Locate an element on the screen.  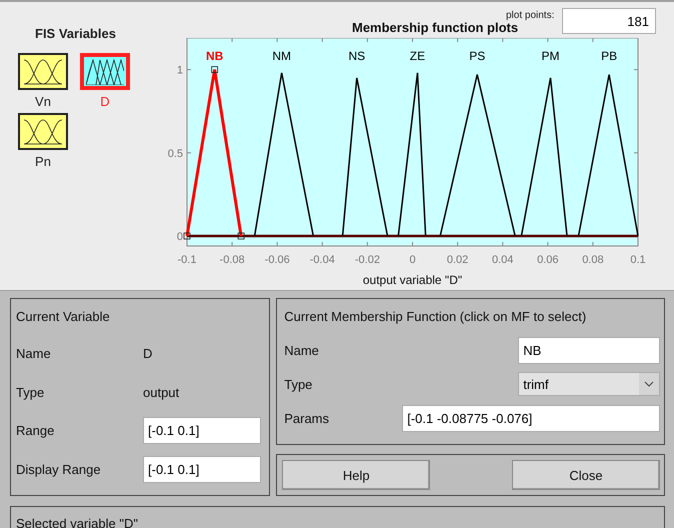
mf-label: NB is located at coordinates (215, 56).